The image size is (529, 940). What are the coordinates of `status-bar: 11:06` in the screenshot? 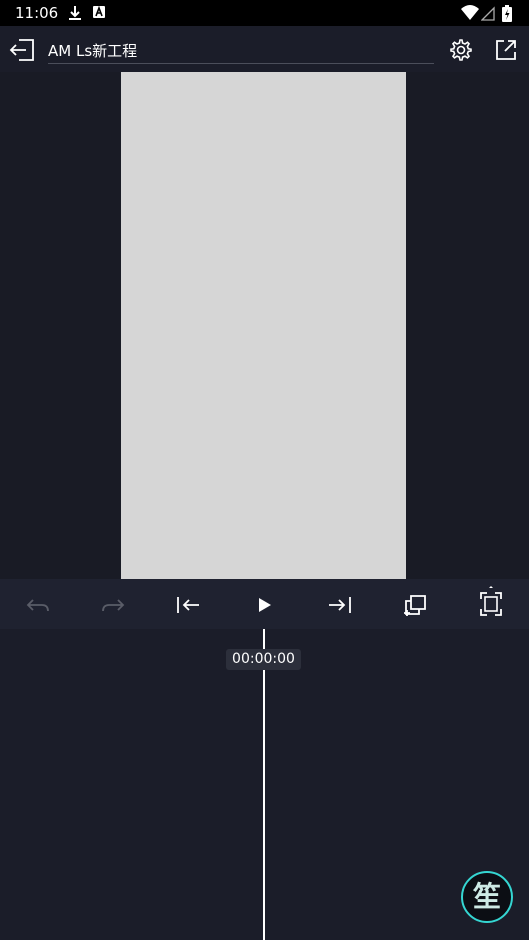 It's located at (264, 13).